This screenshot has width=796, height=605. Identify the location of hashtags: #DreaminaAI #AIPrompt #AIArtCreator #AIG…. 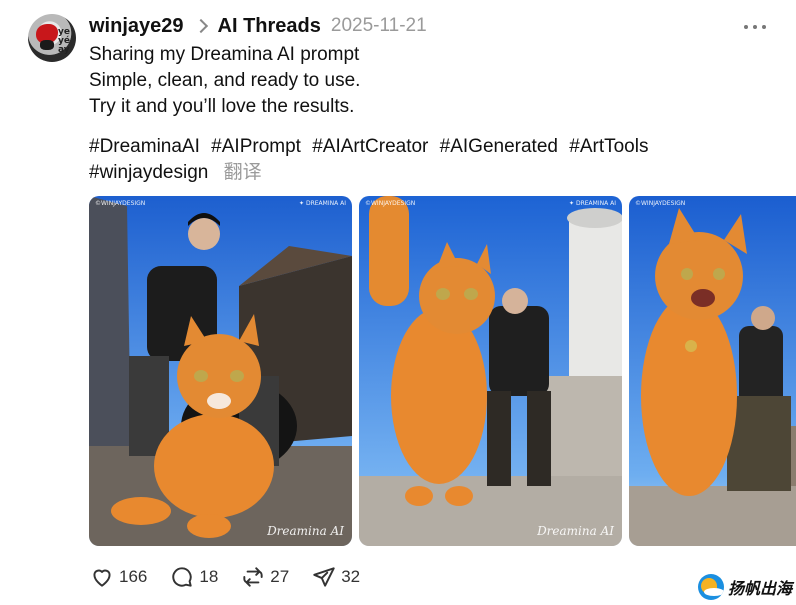
(389, 160).